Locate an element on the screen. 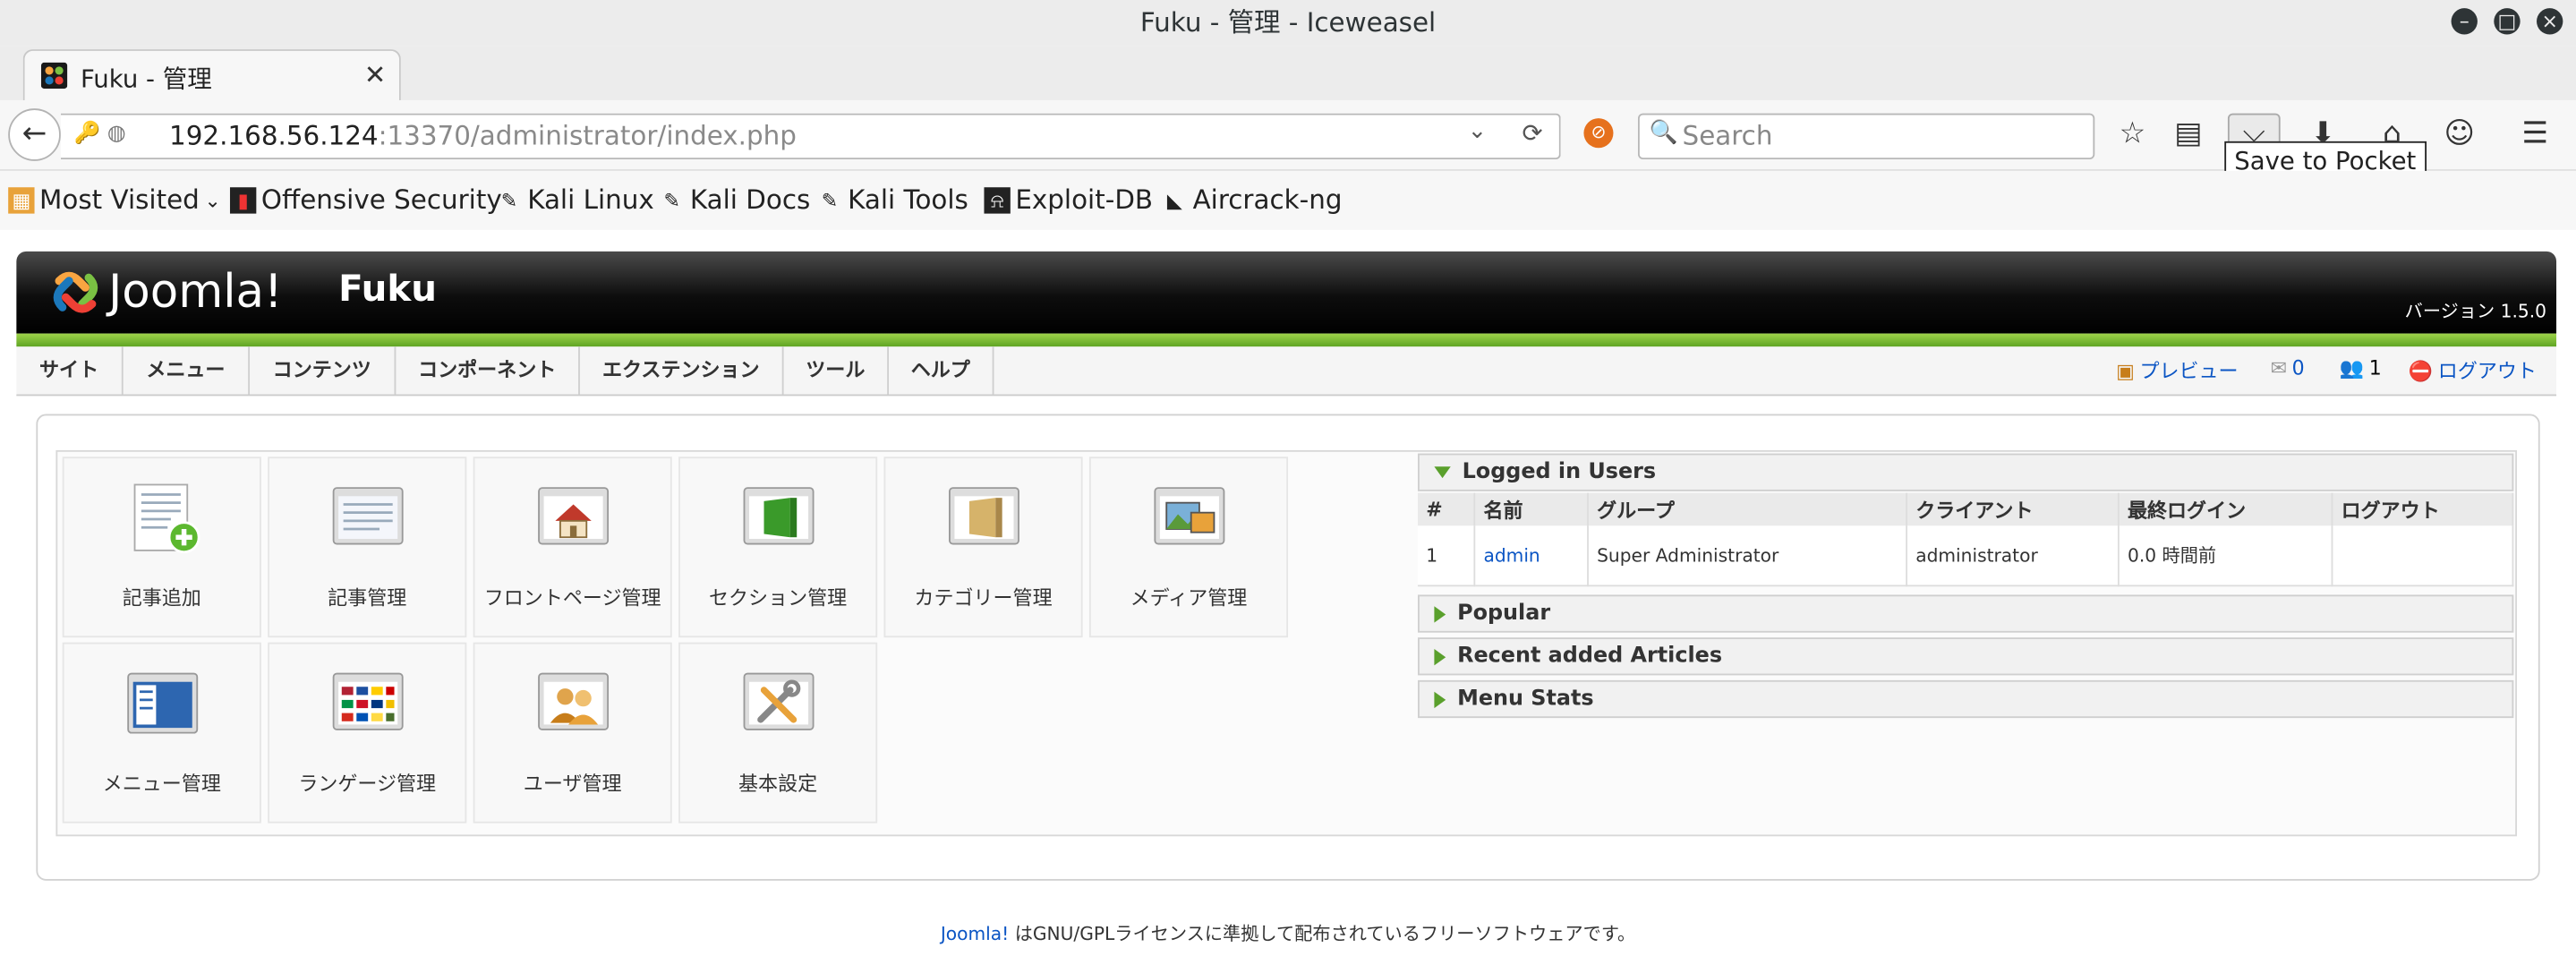  maximize-button: □ is located at coordinates (2507, 21).